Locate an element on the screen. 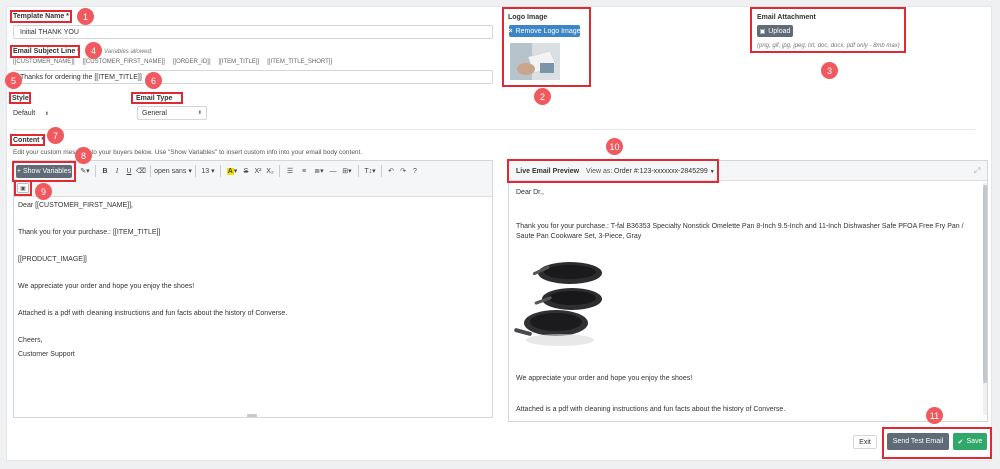  bold-icon: B is located at coordinates (105, 171).